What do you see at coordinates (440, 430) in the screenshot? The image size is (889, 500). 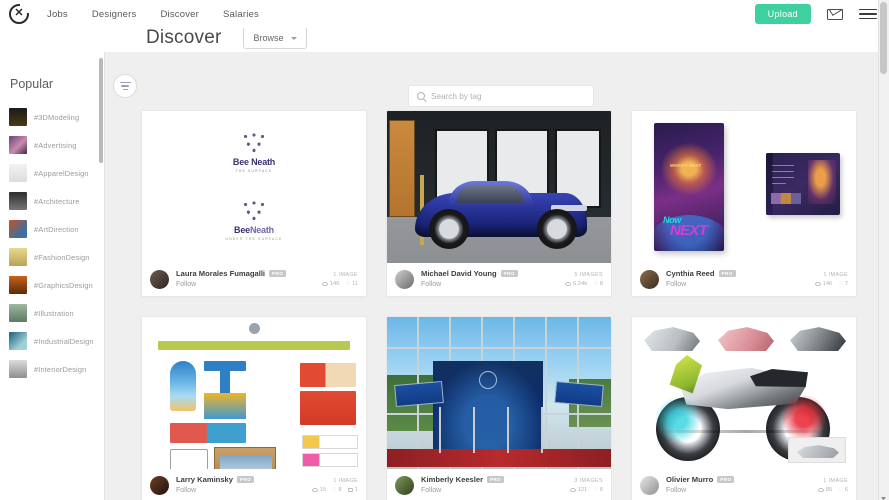 I see `stanchion-rail` at bounding box center [440, 430].